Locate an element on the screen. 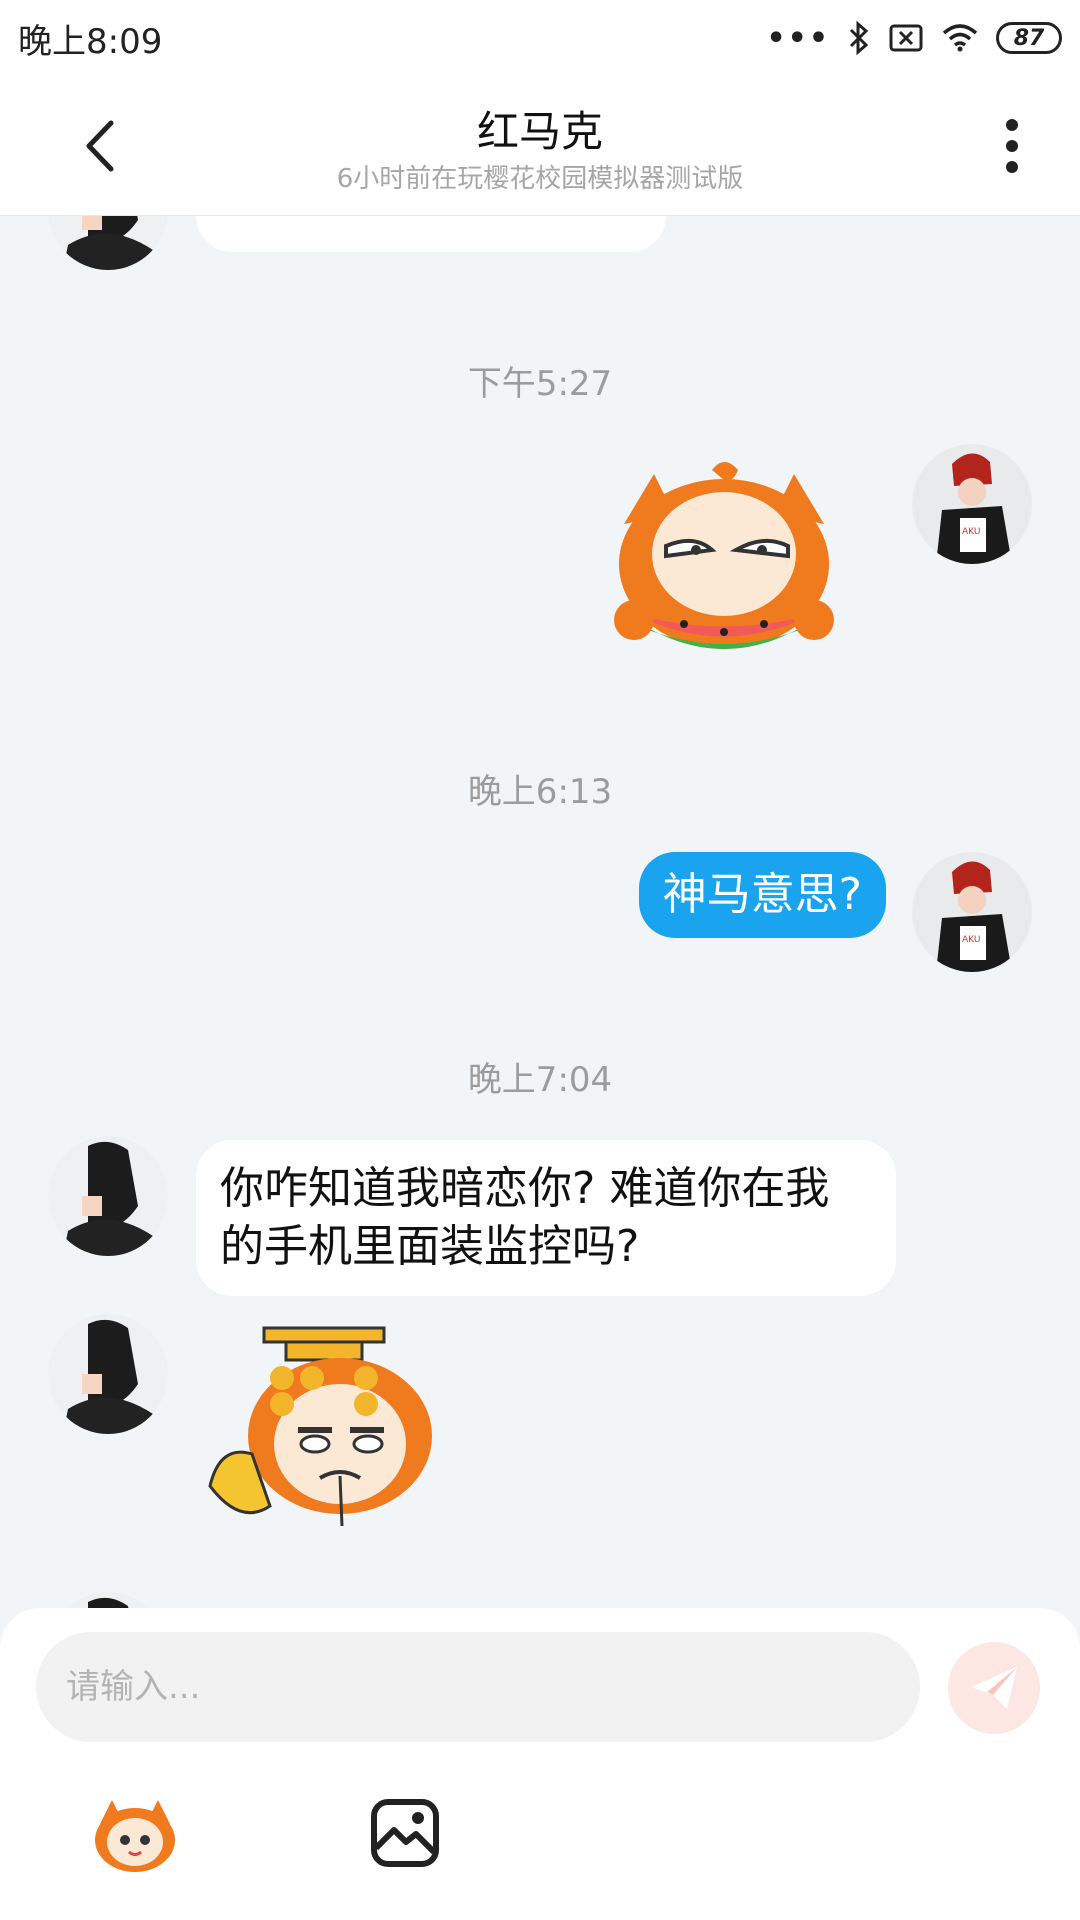 This screenshot has width=1080, height=1920. message-bubble-partial is located at coordinates (431, 234).